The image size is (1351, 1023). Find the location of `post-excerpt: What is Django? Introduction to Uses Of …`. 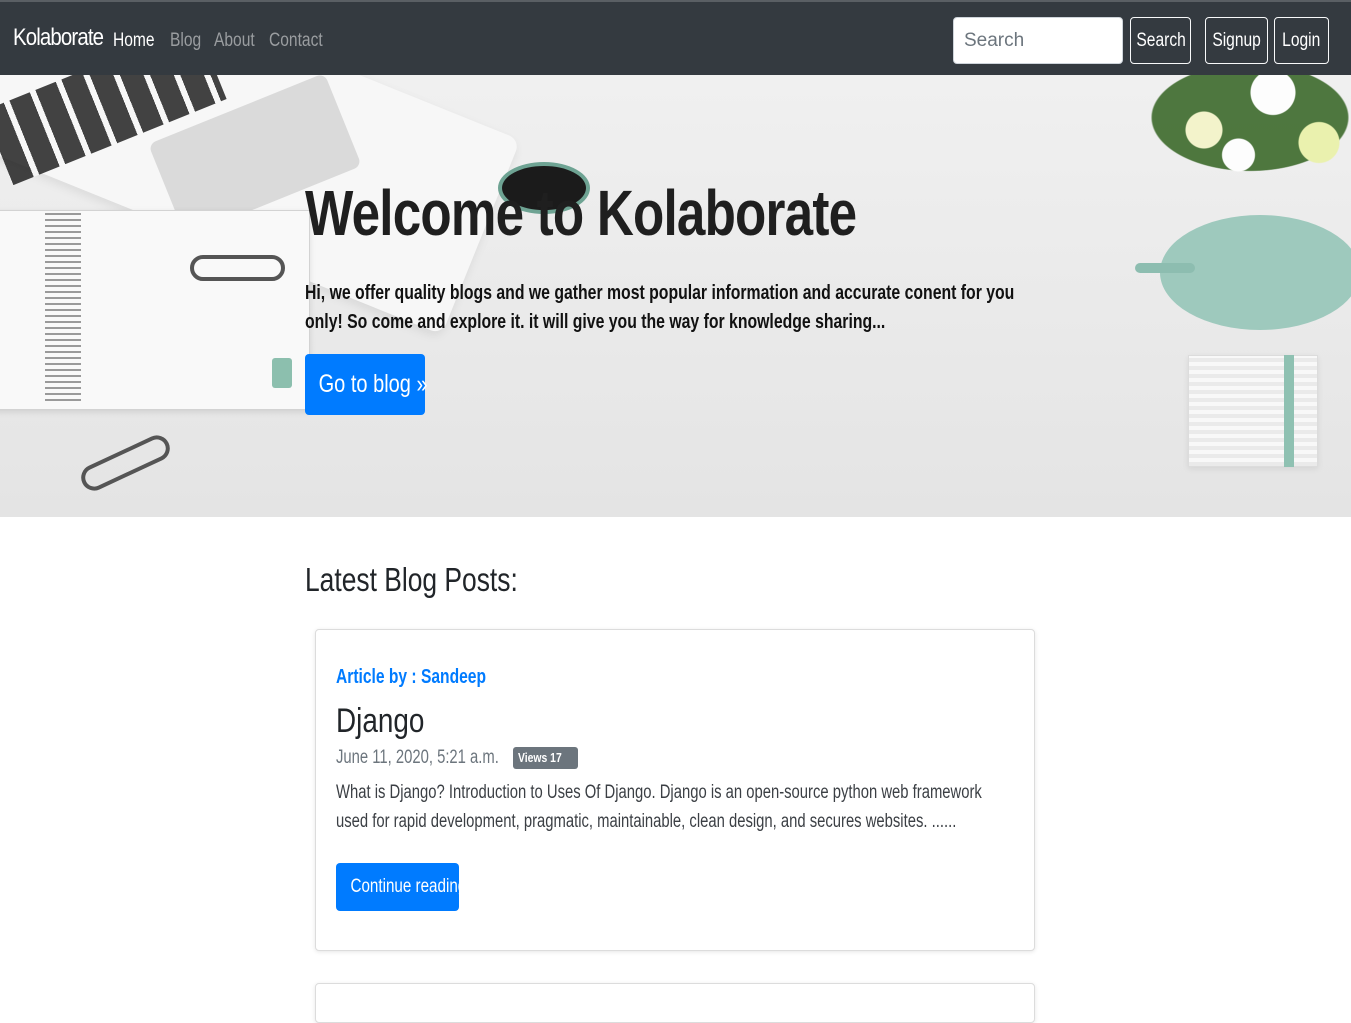

post-excerpt: What is Django? Introduction to Uses Of … is located at coordinates (659, 807).